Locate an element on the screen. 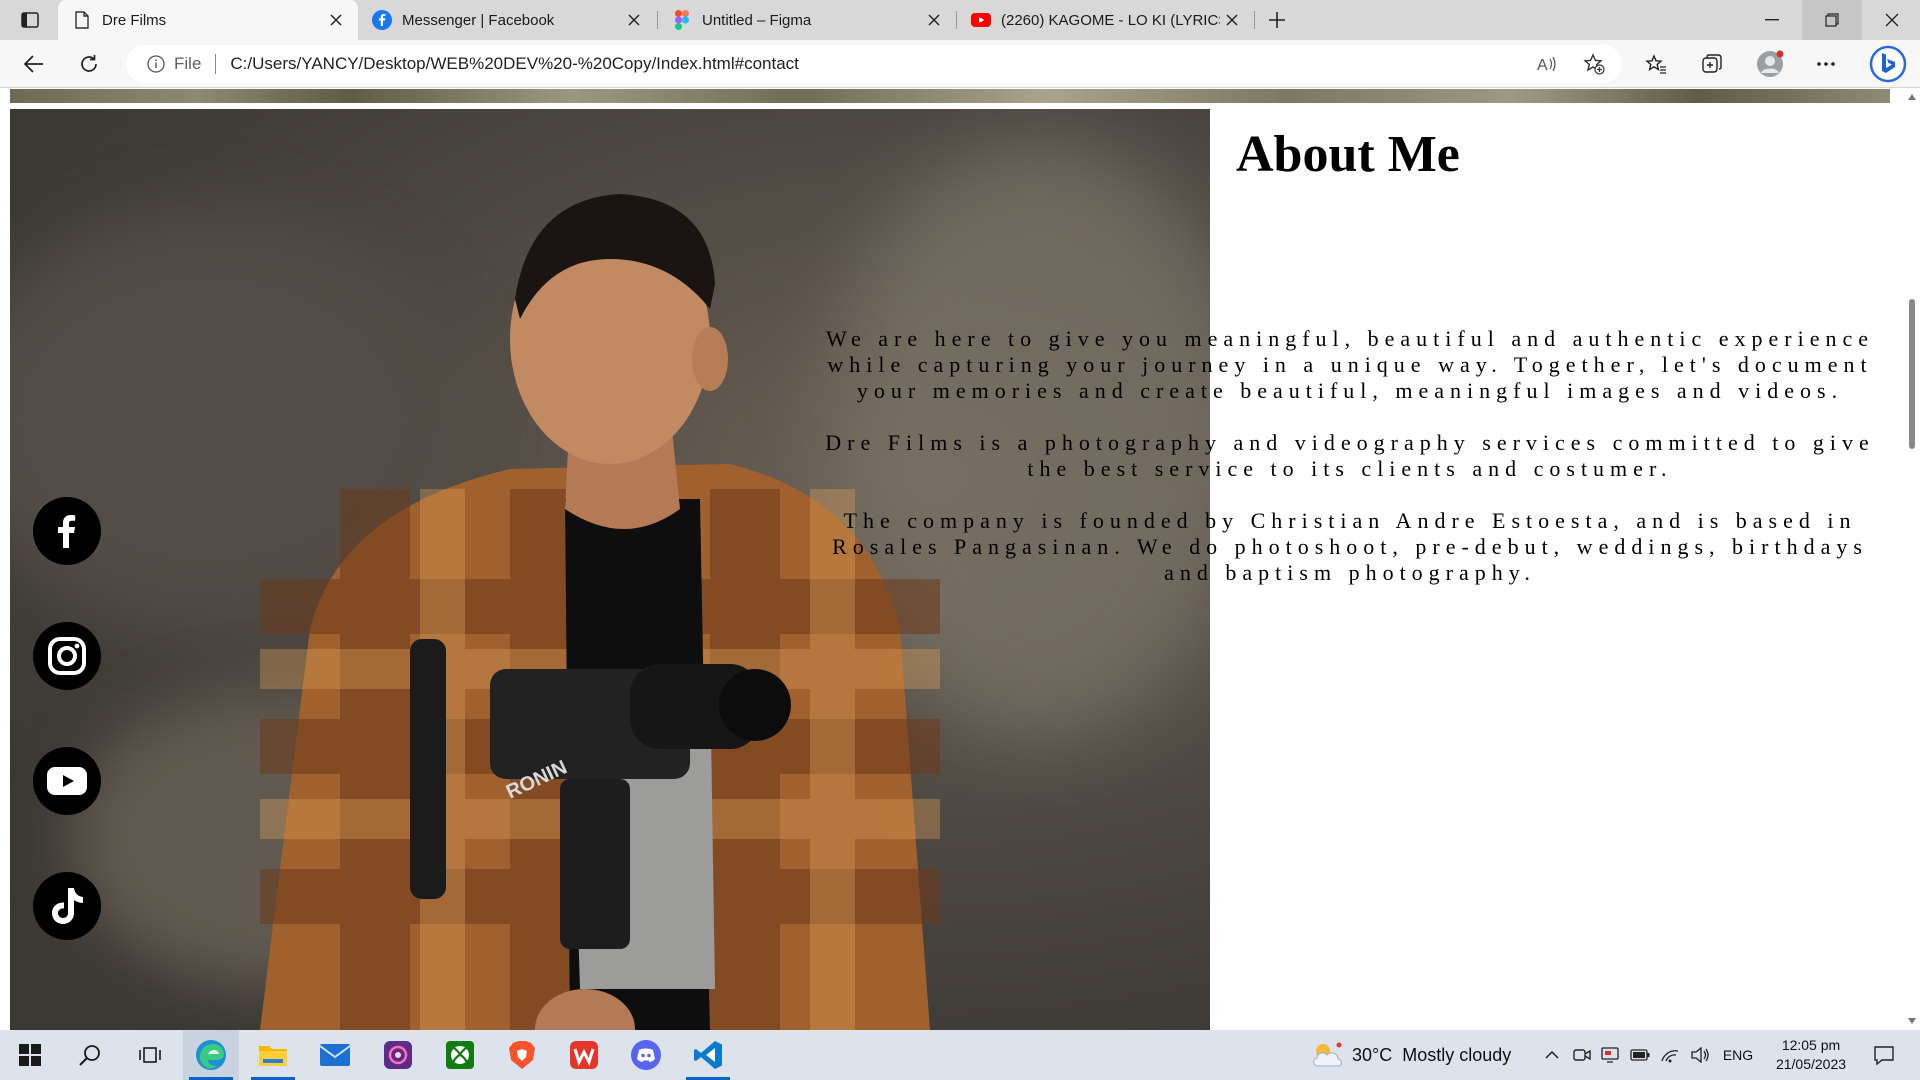 This screenshot has height=1080, width=1920. start-icon is located at coordinates (30, 1055).